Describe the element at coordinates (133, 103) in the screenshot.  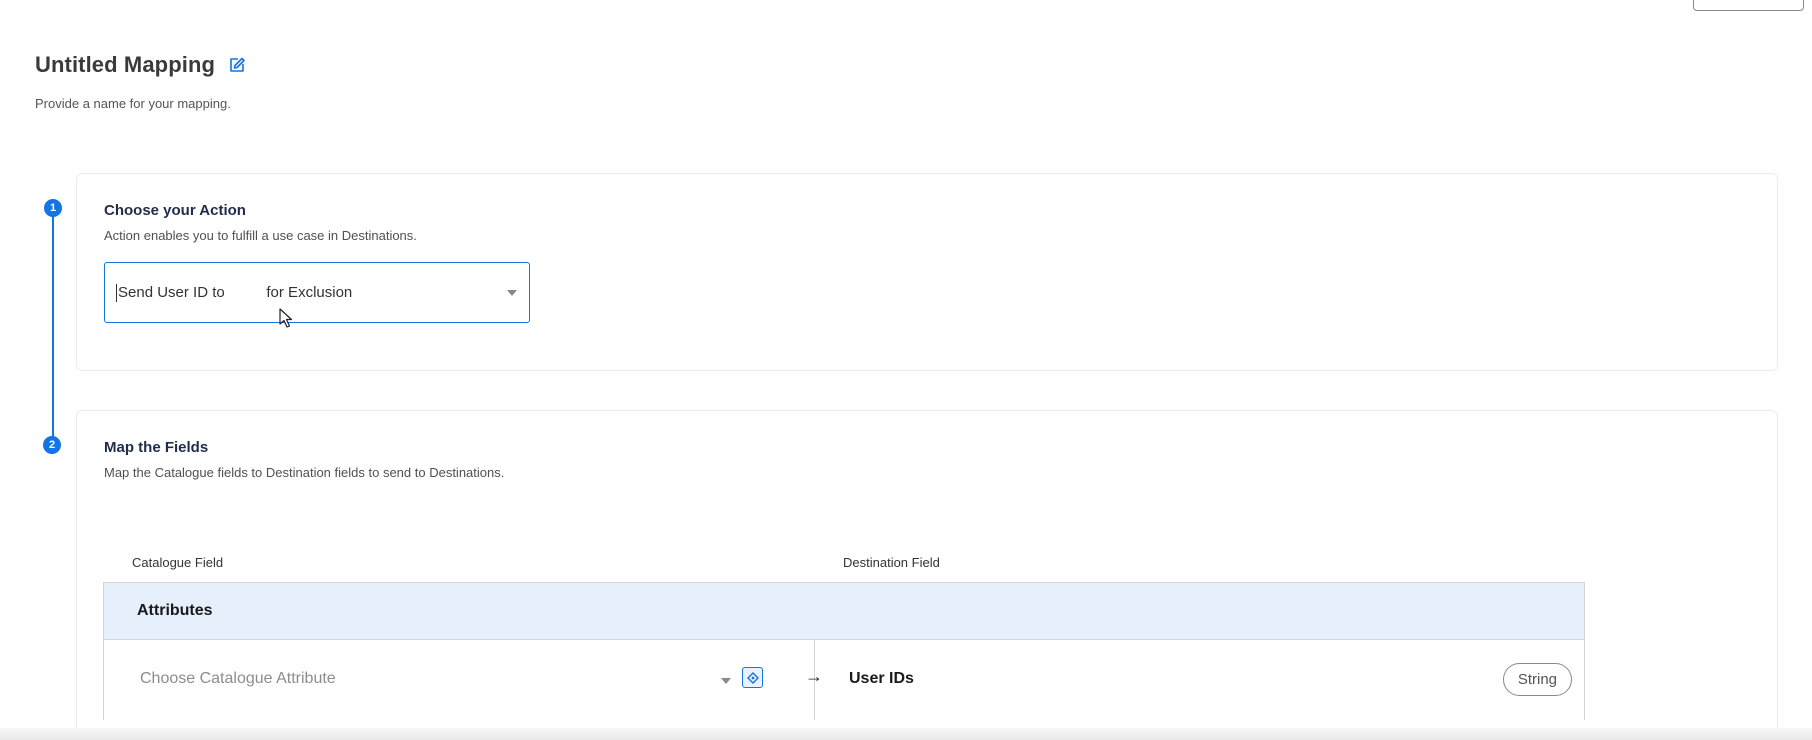
I see `page-subtitle: Provide a name for your mapping.` at that location.